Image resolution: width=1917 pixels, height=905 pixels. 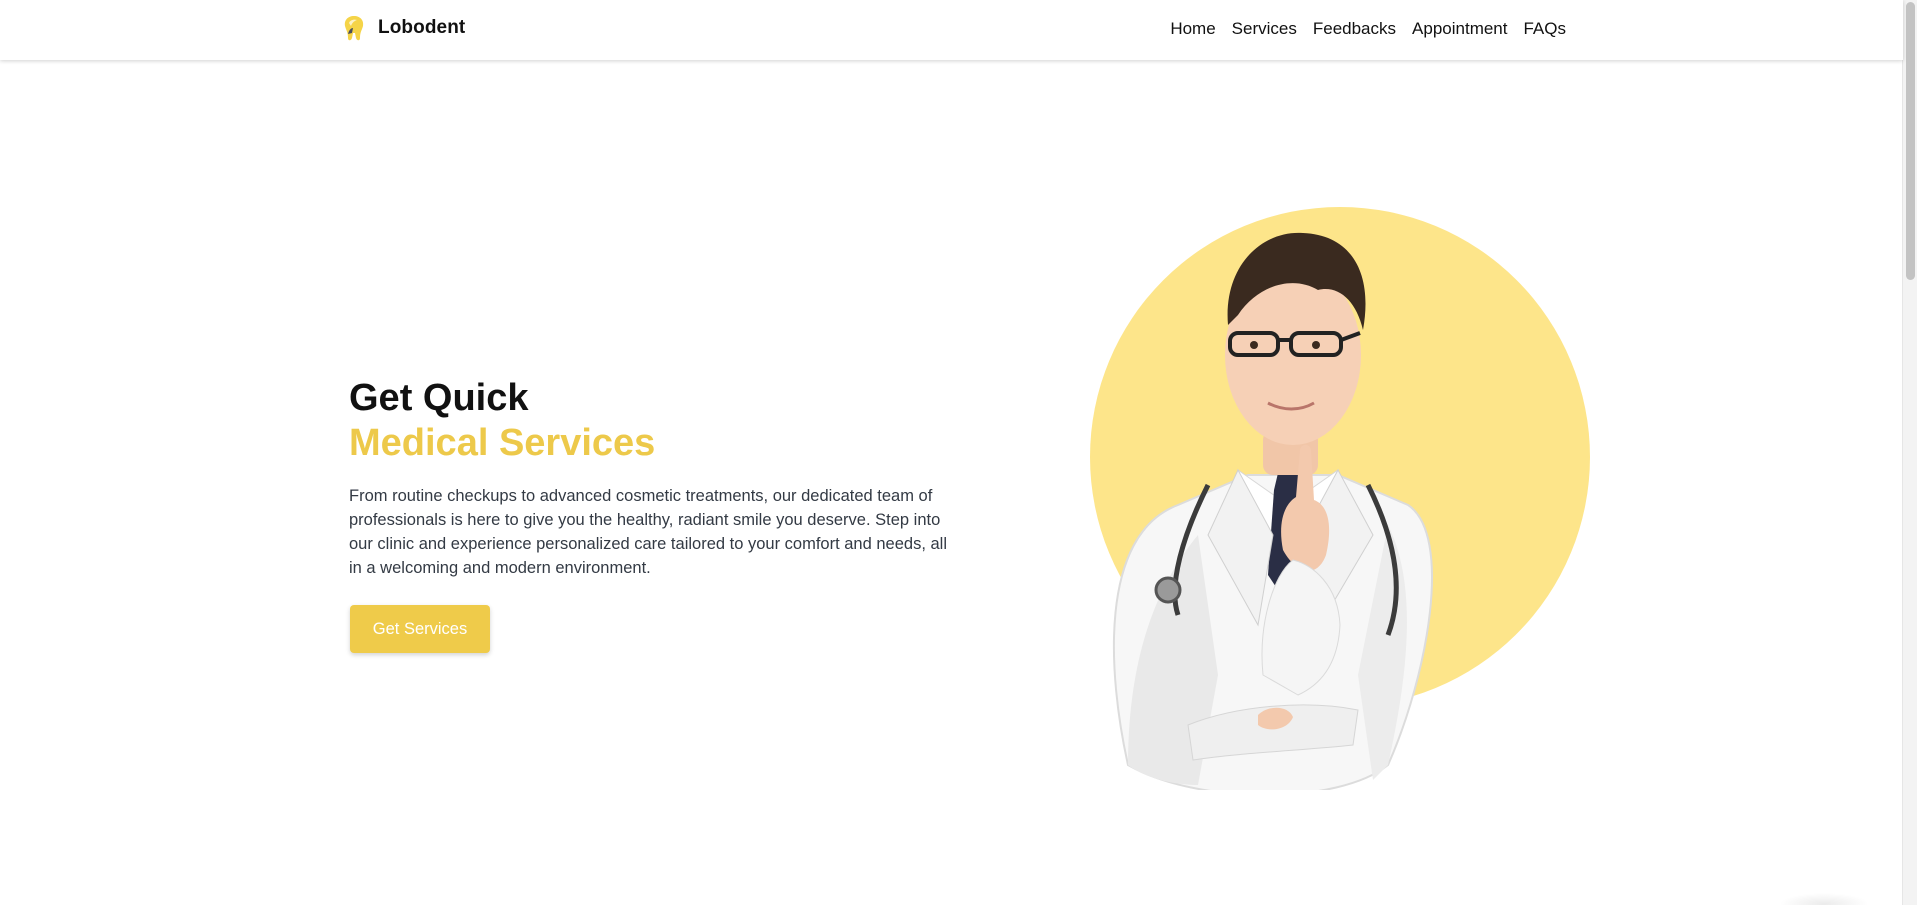 I want to click on nav-menu: Home Services Feedbacks Appointment FAQs, so click(x=1368, y=29).